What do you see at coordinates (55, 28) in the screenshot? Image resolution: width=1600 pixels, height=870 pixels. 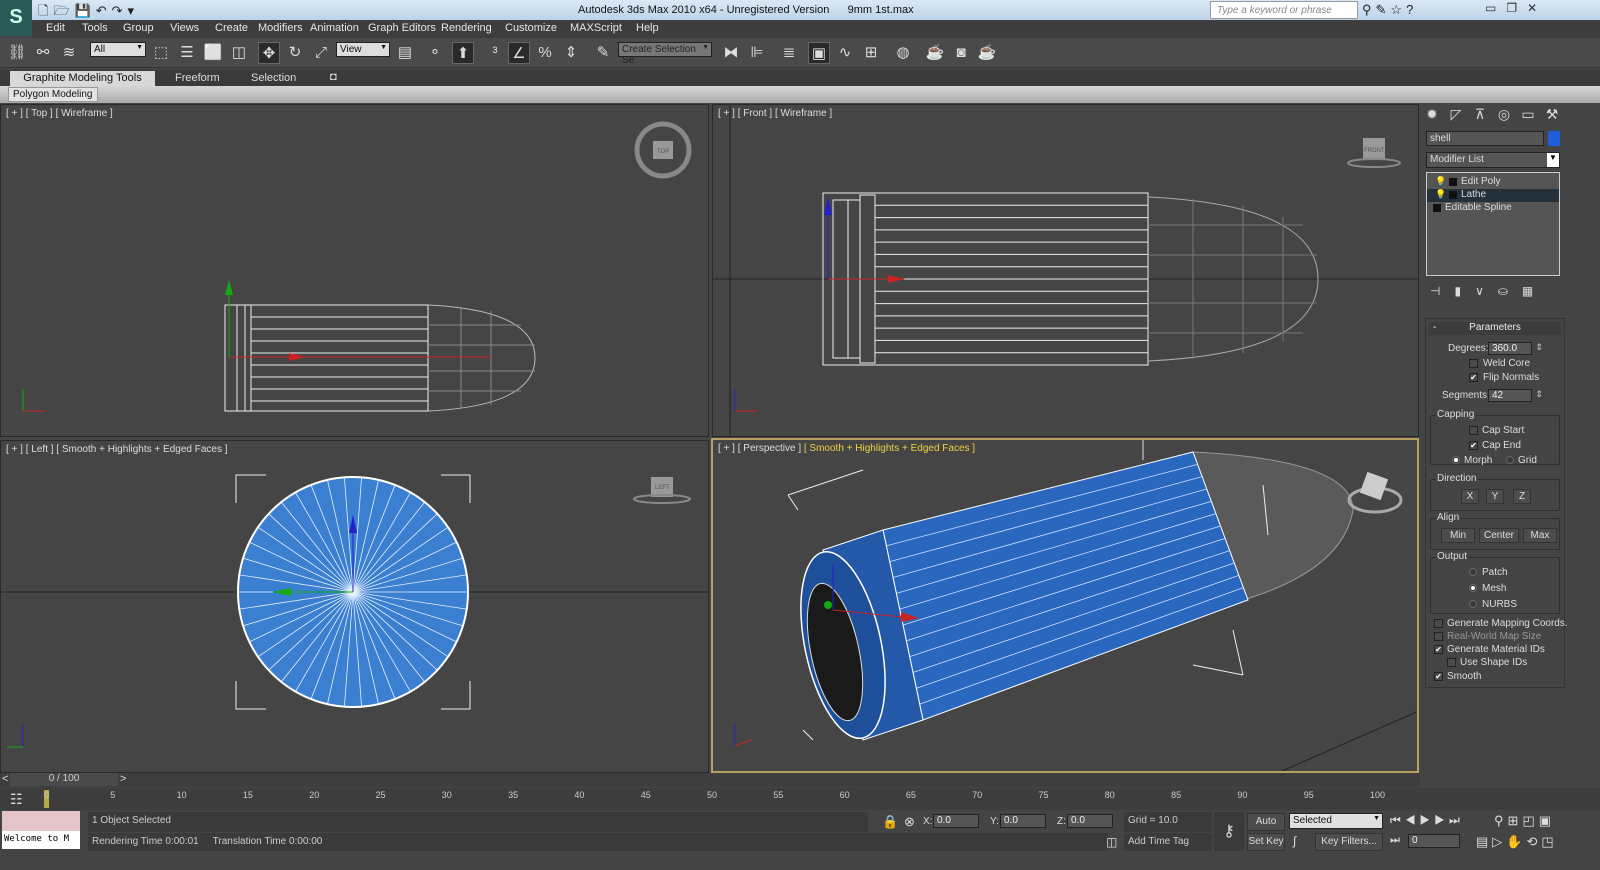 I see `menu-edit: Edit` at bounding box center [55, 28].